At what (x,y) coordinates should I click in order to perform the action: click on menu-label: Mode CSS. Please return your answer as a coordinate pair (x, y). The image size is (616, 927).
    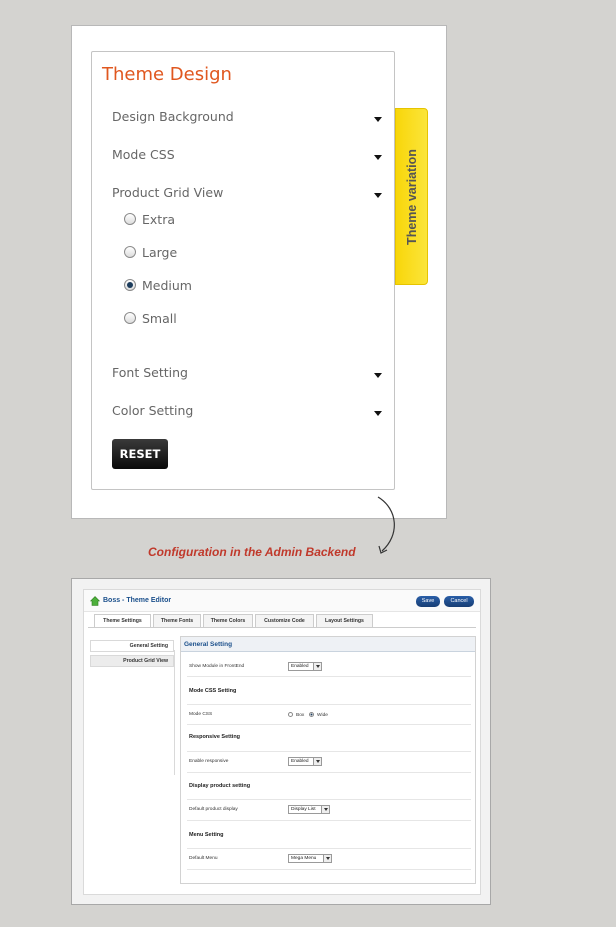
    Looking at the image, I should click on (143, 154).